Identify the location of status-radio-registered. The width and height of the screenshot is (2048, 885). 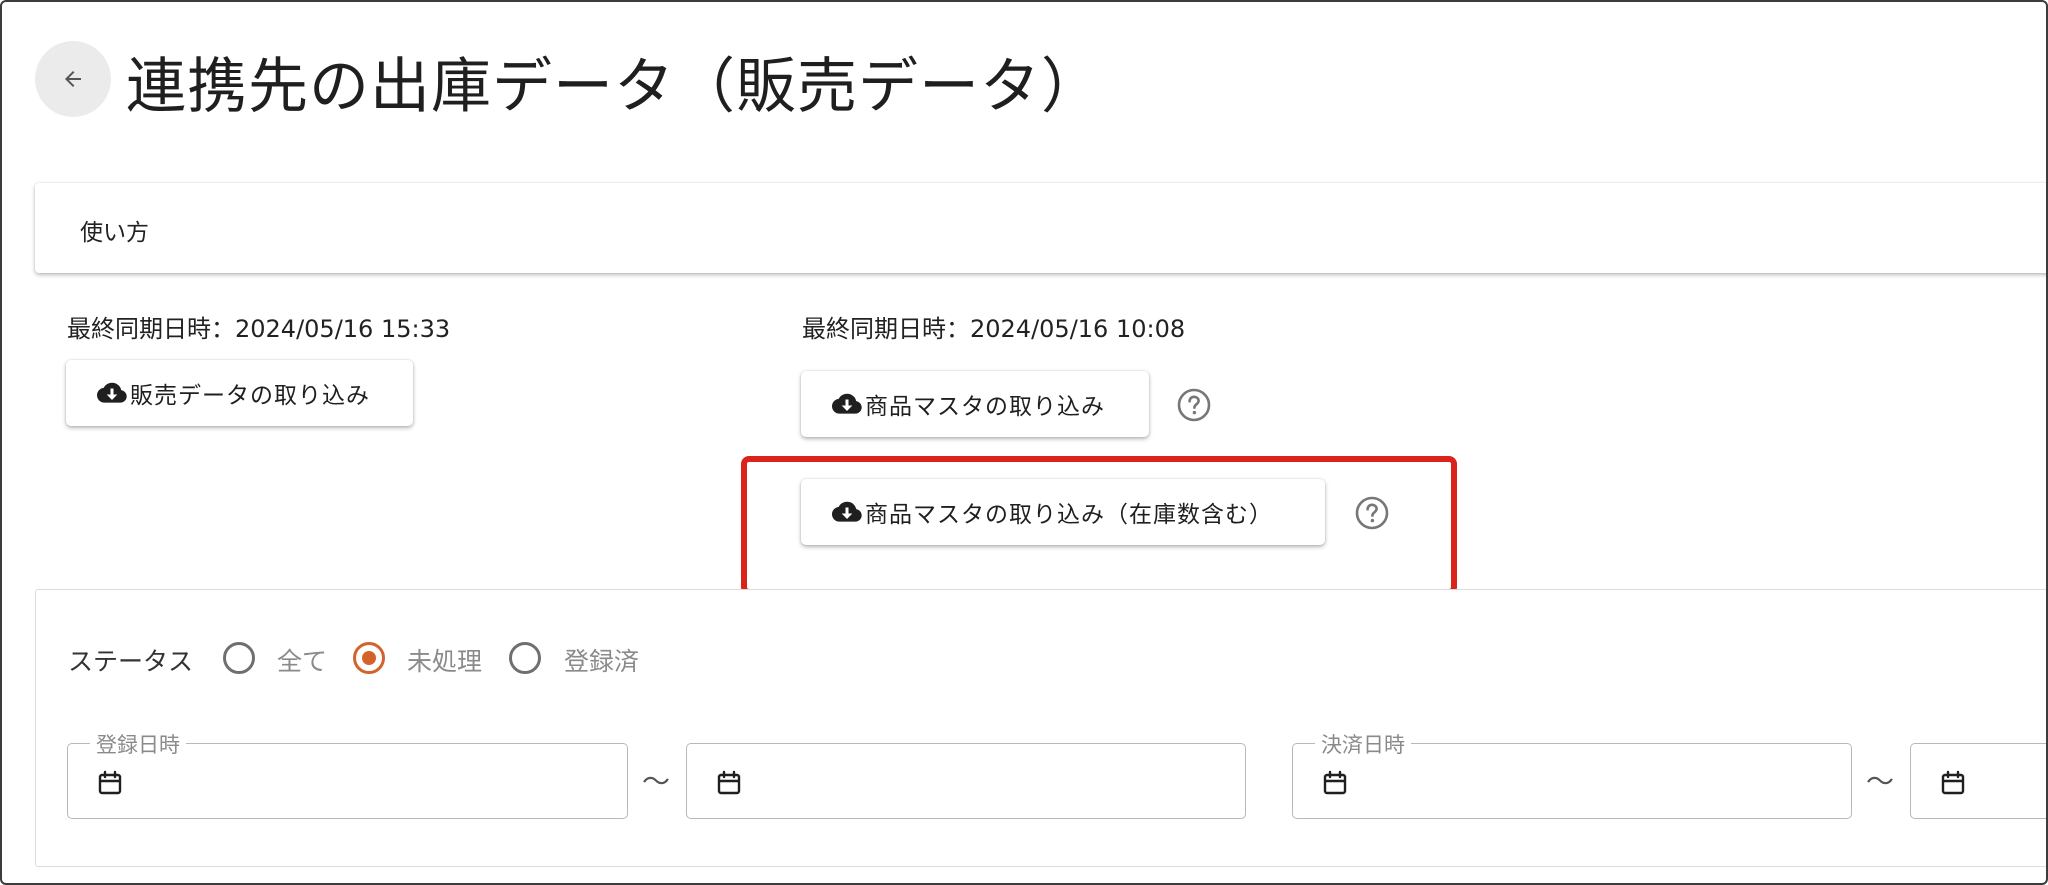
(525, 658).